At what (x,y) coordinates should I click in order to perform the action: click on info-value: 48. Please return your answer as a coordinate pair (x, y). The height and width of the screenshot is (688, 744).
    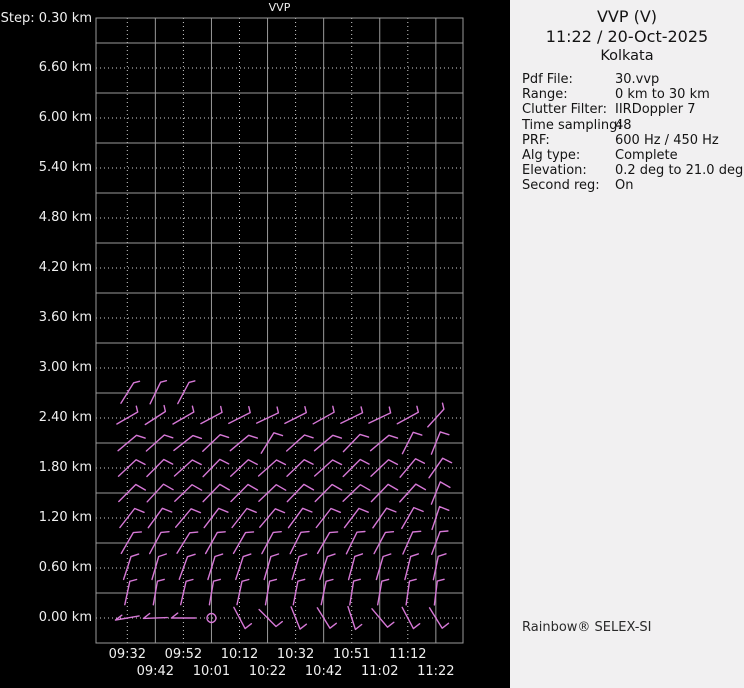
    Looking at the image, I should click on (623, 125).